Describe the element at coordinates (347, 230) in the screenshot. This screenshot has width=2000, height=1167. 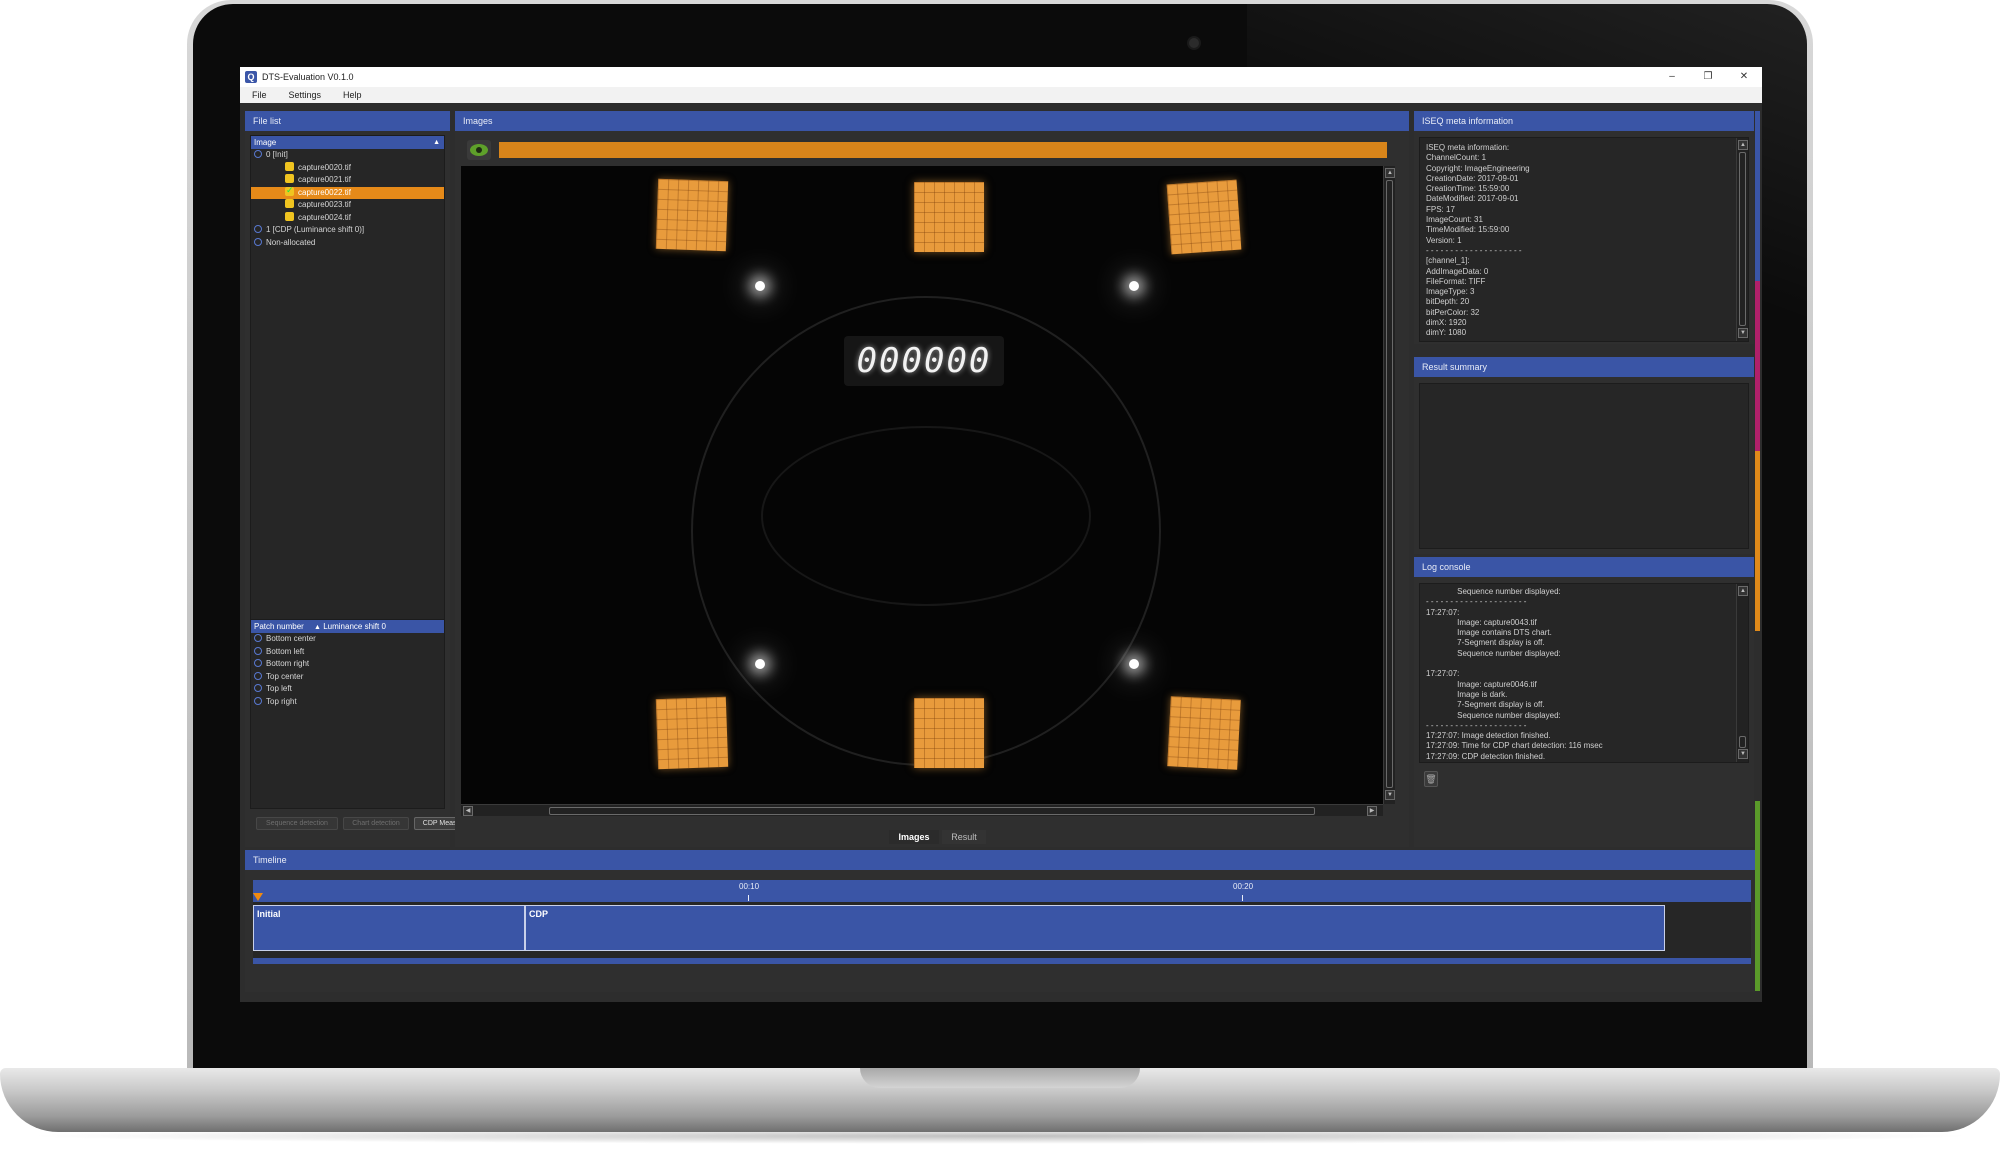
I see `tree-node-cdp: 1 [CDP (Luminance shift 0)]` at that location.